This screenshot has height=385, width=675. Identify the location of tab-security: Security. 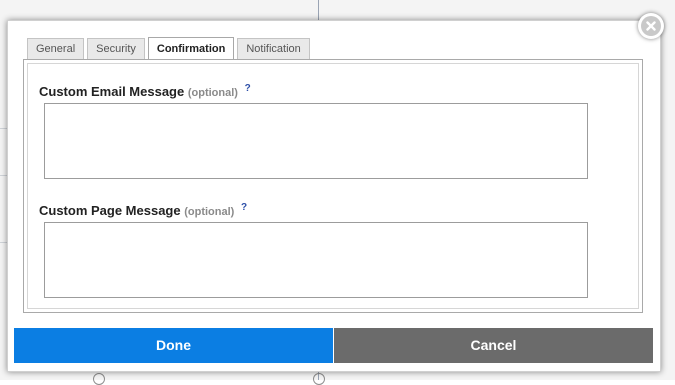
(116, 48).